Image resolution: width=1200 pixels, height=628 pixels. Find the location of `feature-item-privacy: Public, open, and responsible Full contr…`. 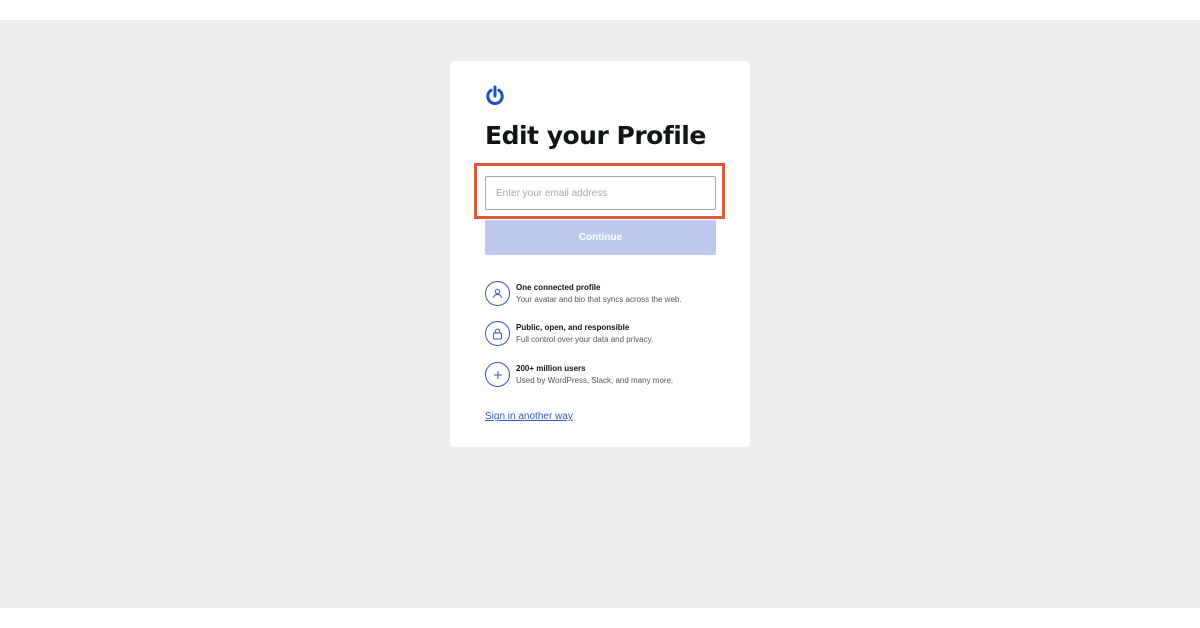

feature-item-privacy: Public, open, and responsible Full contr… is located at coordinates (605, 335).